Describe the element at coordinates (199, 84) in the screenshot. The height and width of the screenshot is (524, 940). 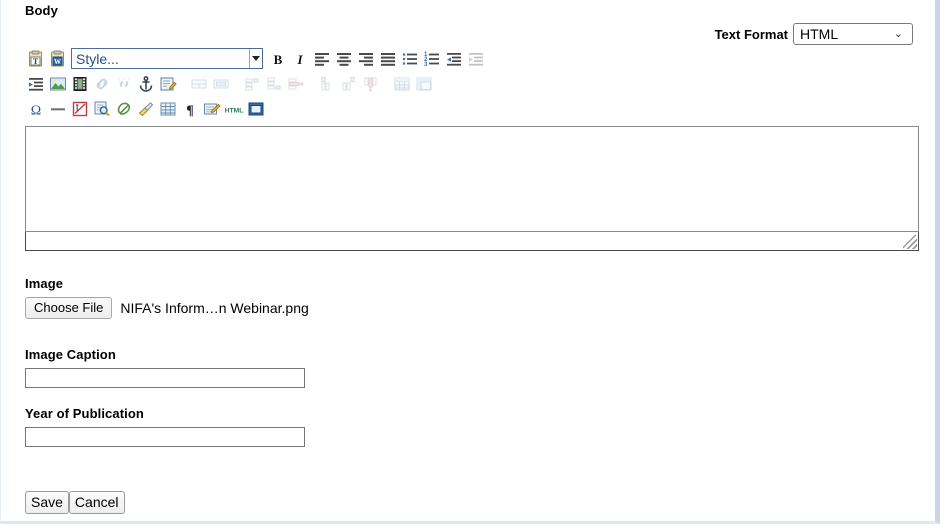
I see `merge-cells-icon` at that location.